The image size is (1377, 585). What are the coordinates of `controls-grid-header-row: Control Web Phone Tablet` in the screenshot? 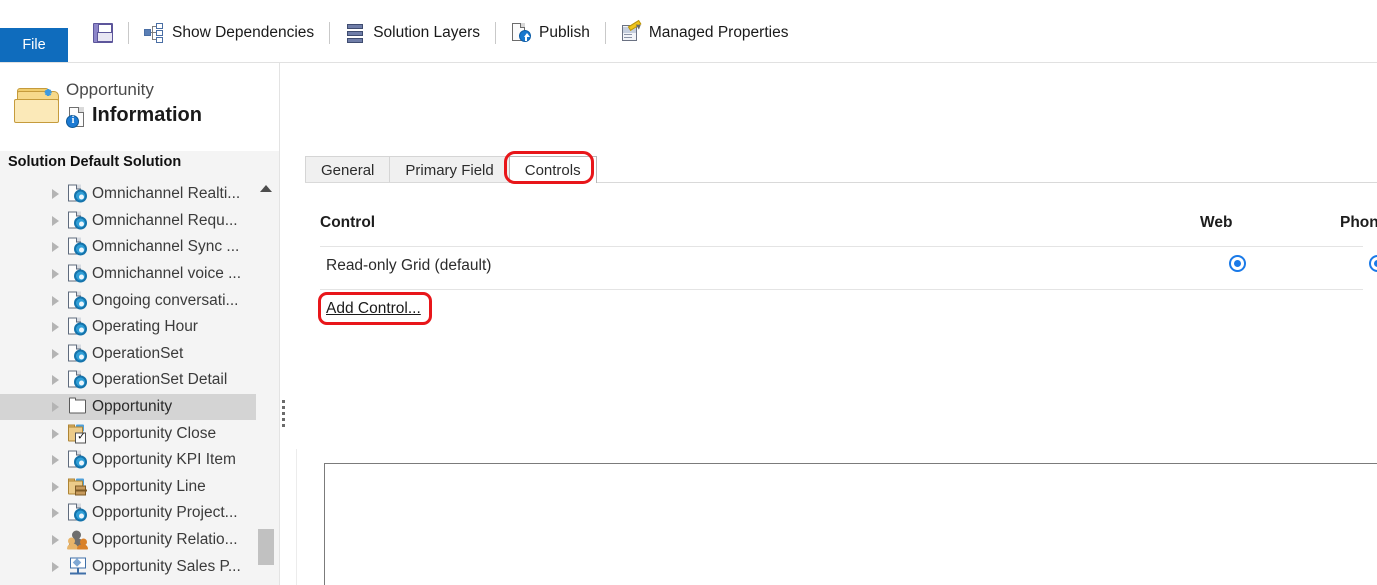 It's located at (848, 226).